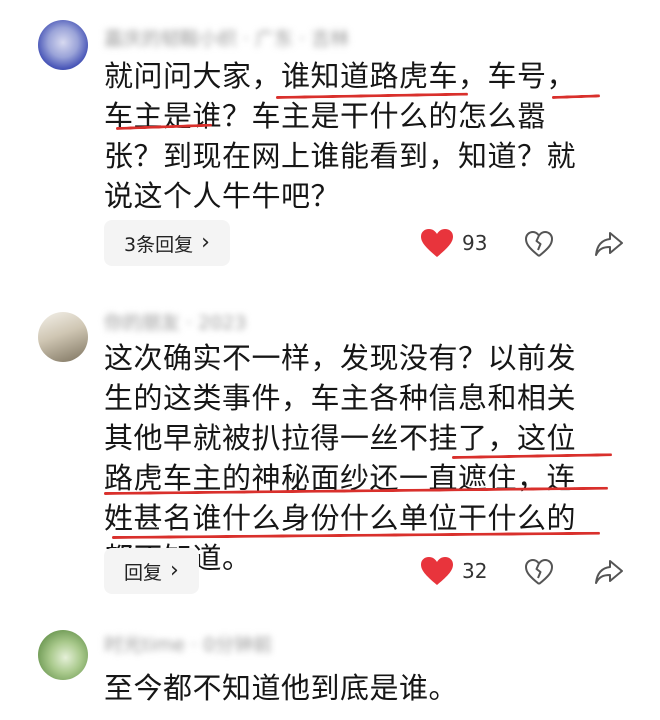  Describe the element at coordinates (264, 36) in the screenshot. I see `username: 嘉庆的韧鞍小织 · 广东 · 吉林` at that location.